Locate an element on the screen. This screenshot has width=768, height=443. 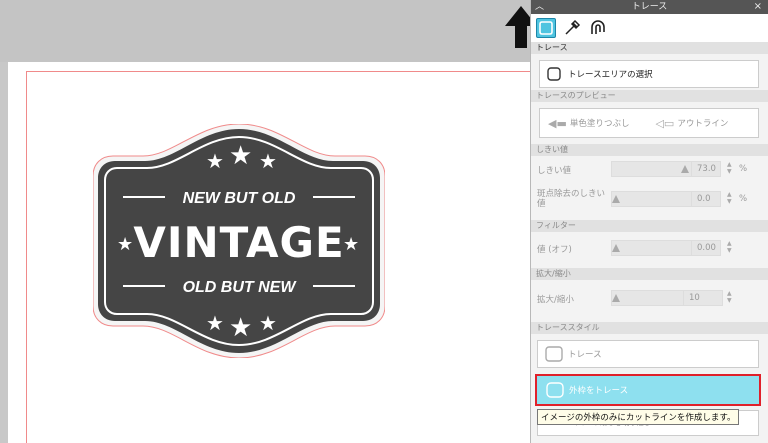
trace-style-label: トレース is located at coordinates (585, 355).